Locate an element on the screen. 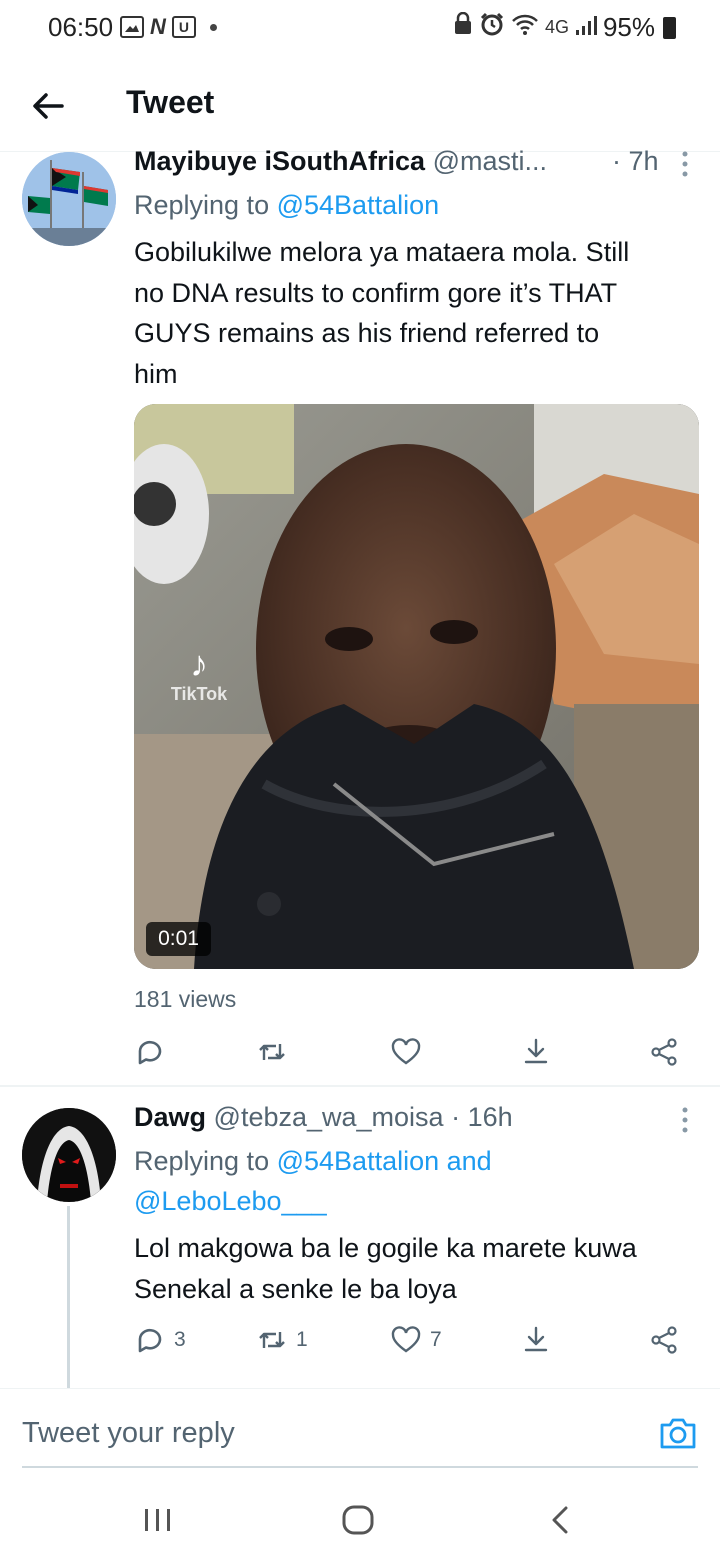  retweet-button: 1 is located at coordinates (282, 1340).